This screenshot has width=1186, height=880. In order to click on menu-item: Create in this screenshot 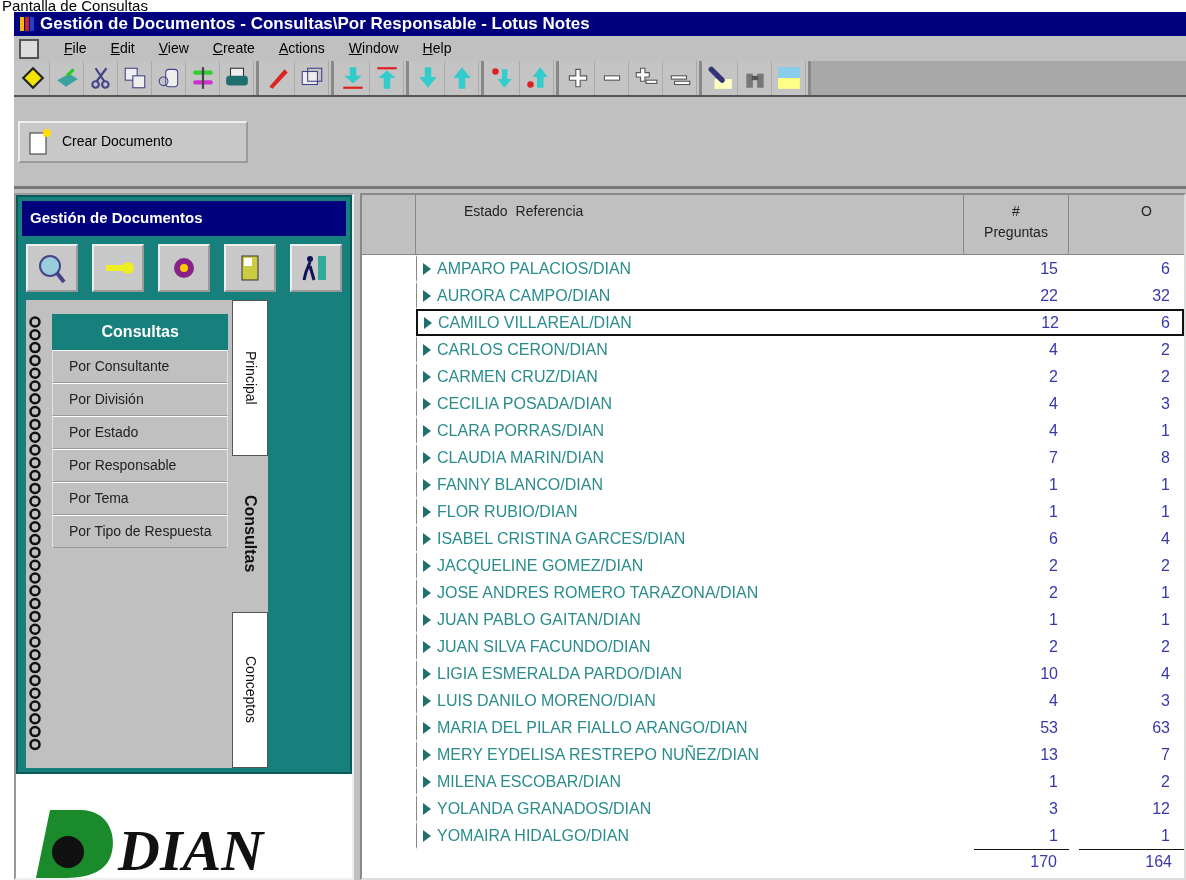, I will do `click(233, 48)`.